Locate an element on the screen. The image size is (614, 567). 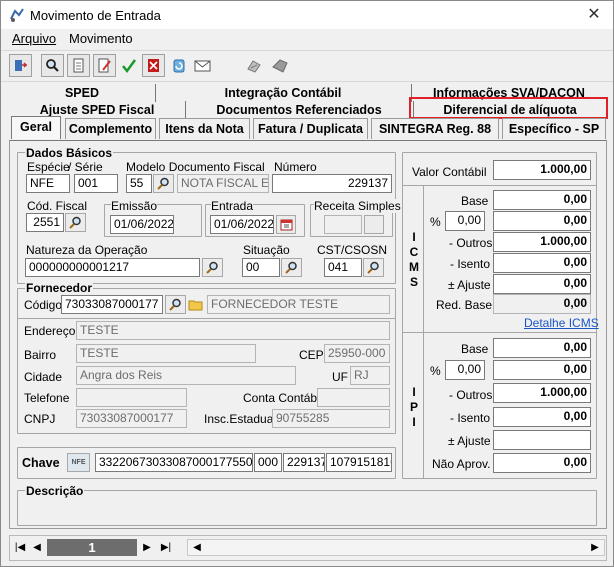
folder-icon is located at coordinates (195, 304).